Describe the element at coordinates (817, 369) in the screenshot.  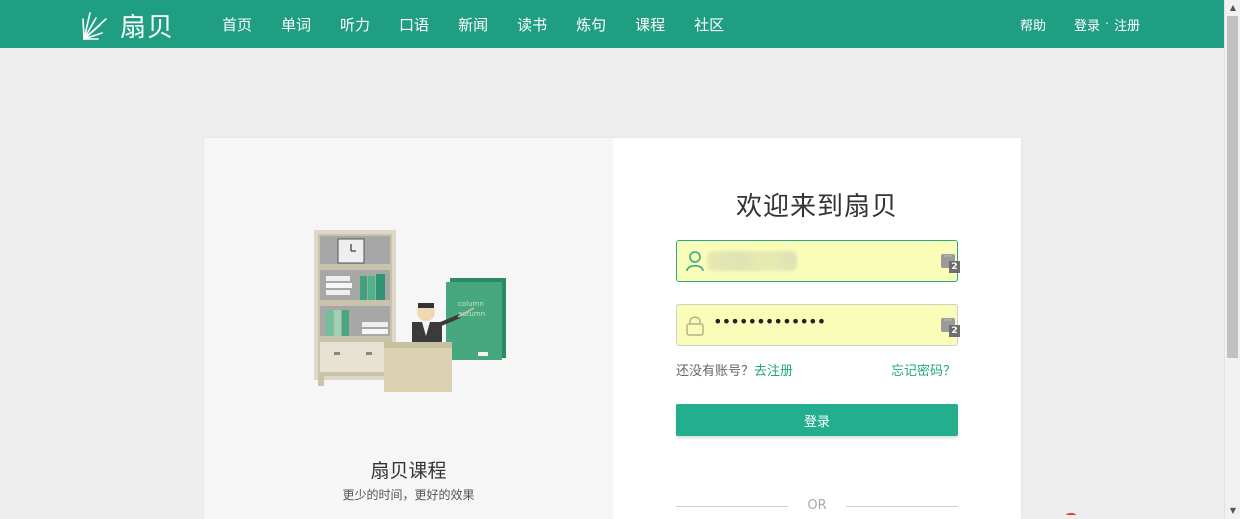
I see `login-helper-links: 还没有账号？去注册 忘记密码？` at that location.